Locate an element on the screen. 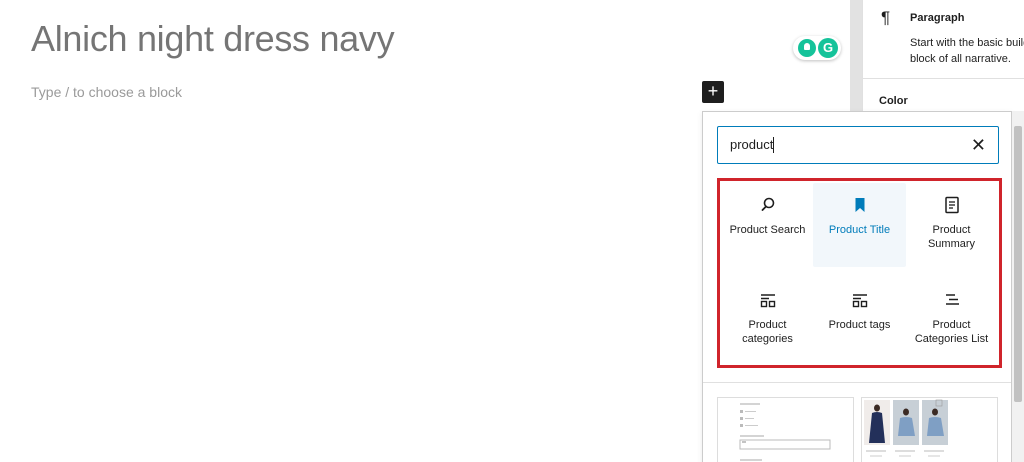  tags-icon is located at coordinates (859, 301).